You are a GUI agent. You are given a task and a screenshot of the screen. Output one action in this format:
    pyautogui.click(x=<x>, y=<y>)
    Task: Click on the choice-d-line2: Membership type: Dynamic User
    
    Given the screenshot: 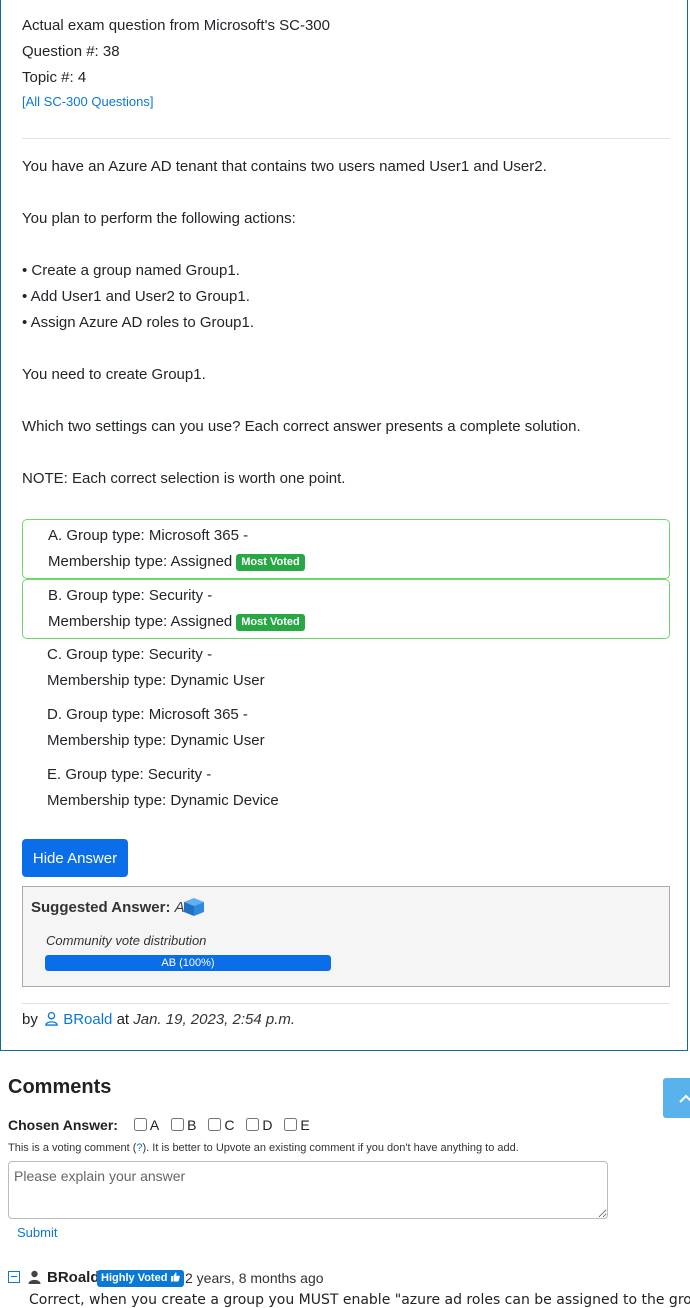 What is the action you would take?
    pyautogui.click(x=156, y=740)
    